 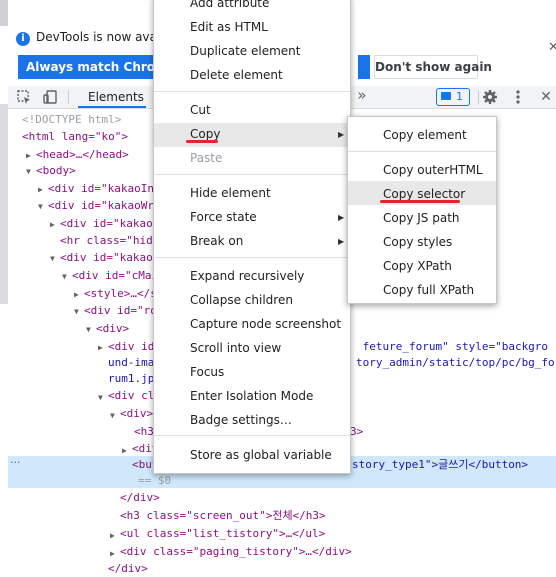 What do you see at coordinates (101, 189) in the screenshot?
I see `dom-node: <div id="kakaoIn` at bounding box center [101, 189].